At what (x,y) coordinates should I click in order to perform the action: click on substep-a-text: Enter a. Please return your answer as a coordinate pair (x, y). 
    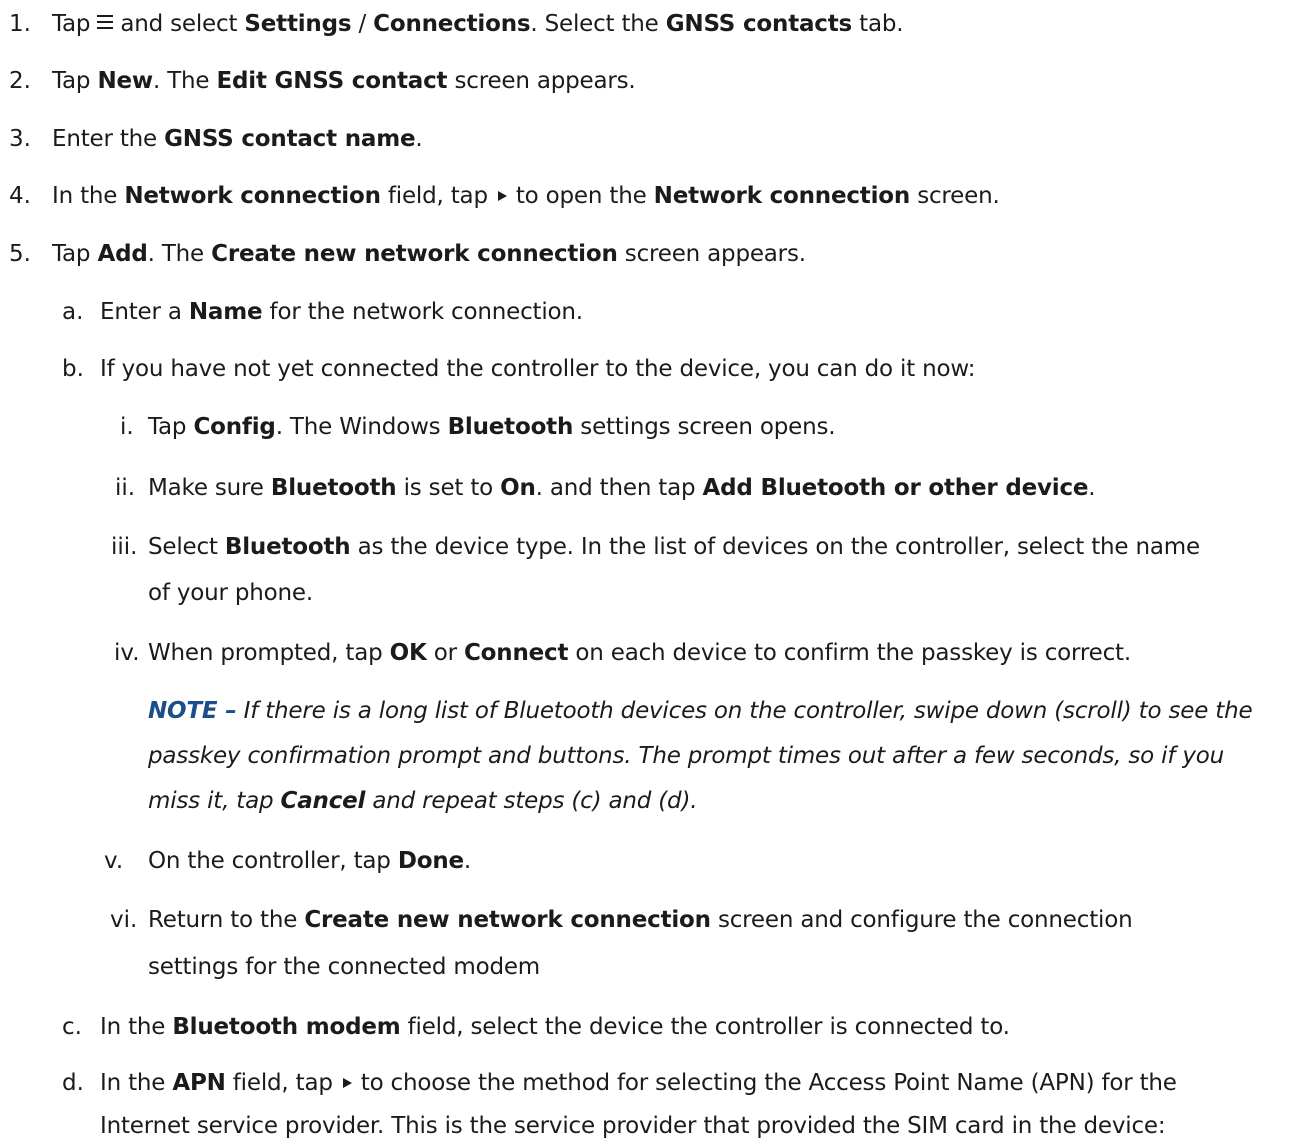
    Looking at the image, I should click on (141, 312).